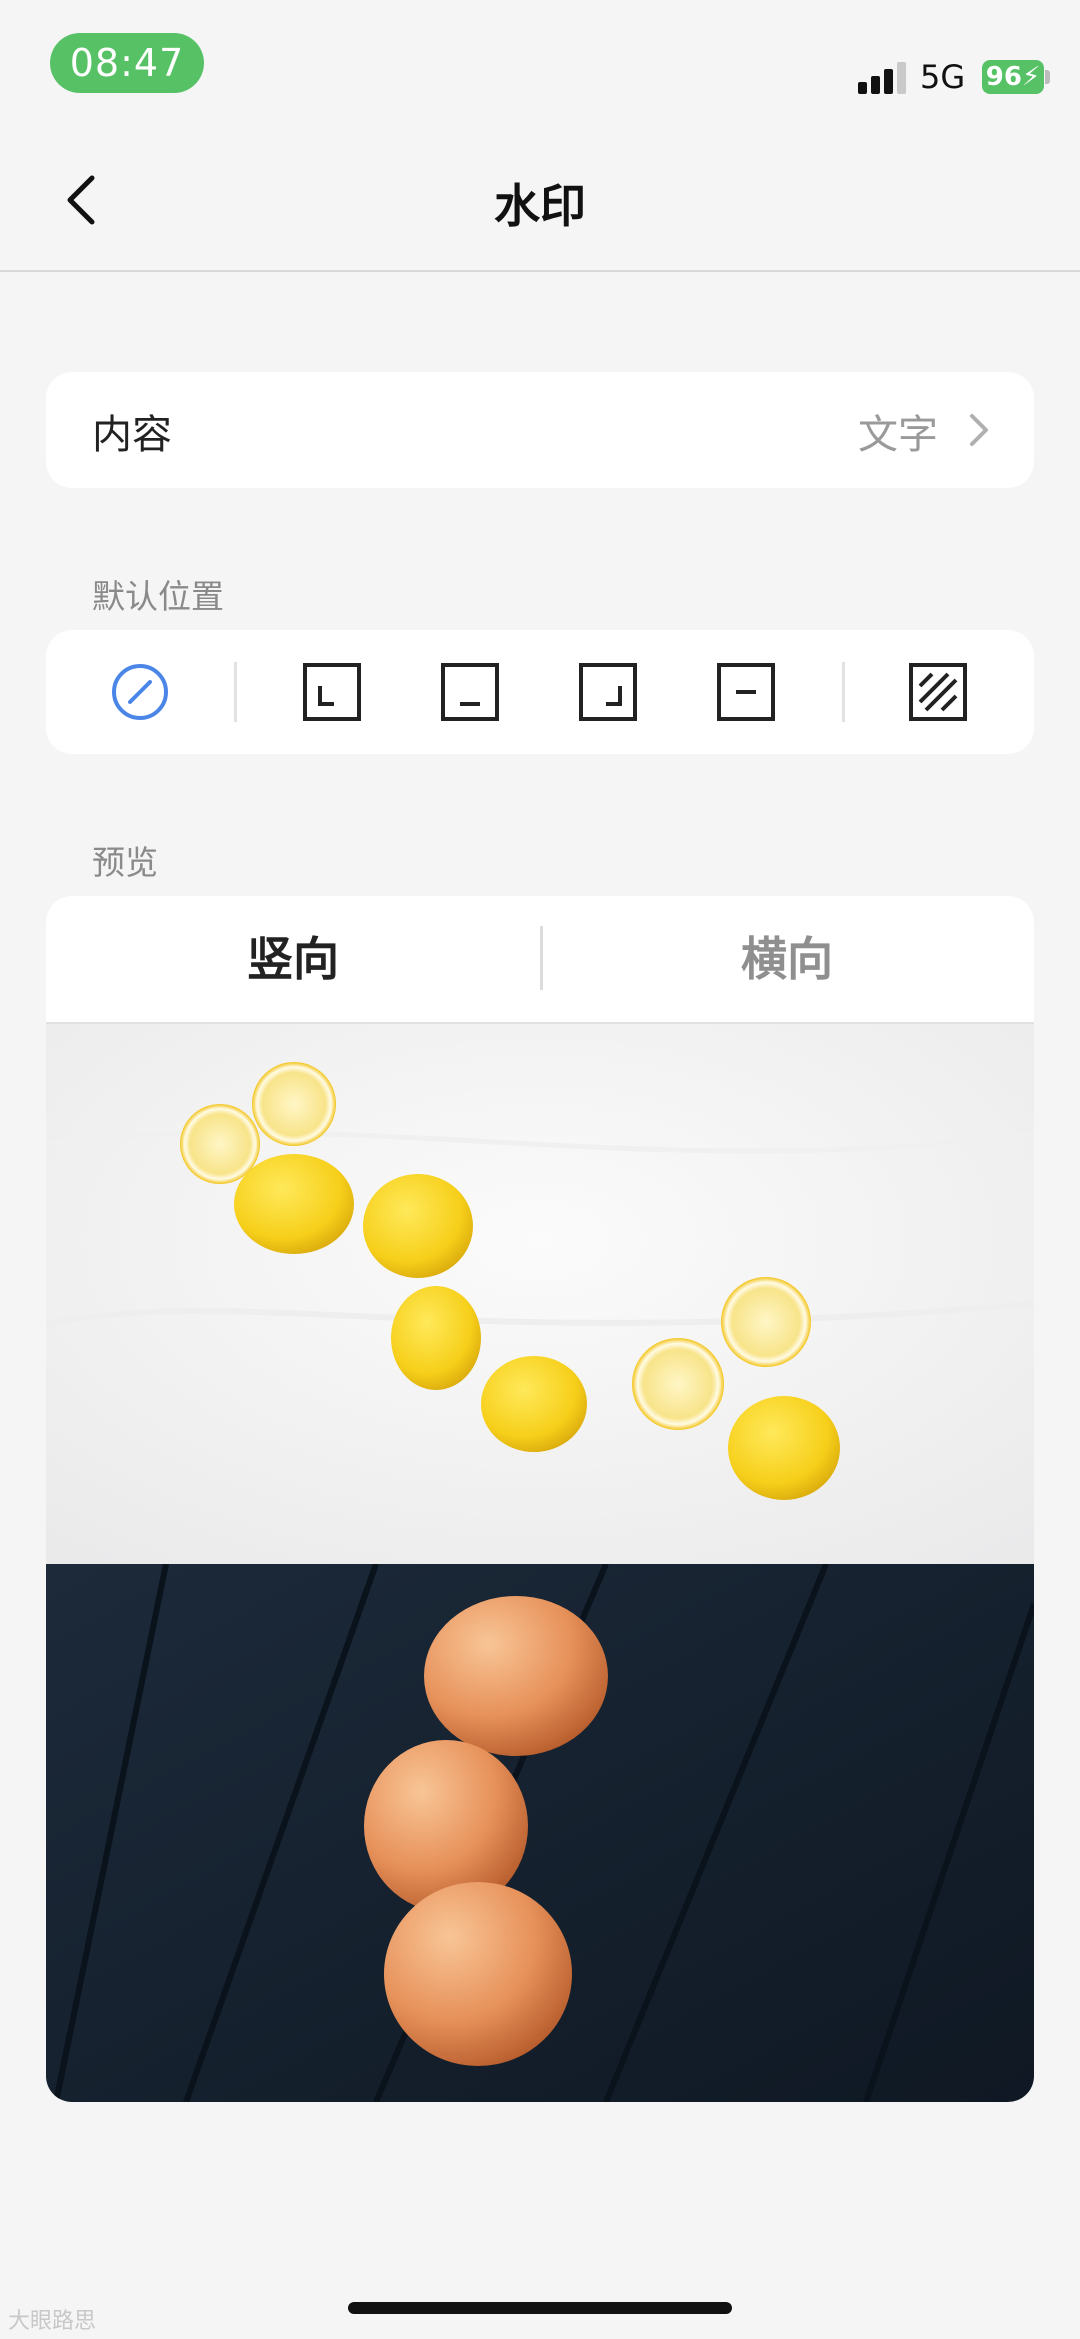  Describe the element at coordinates (1003, 77) in the screenshot. I see `battery-level: 96` at that location.